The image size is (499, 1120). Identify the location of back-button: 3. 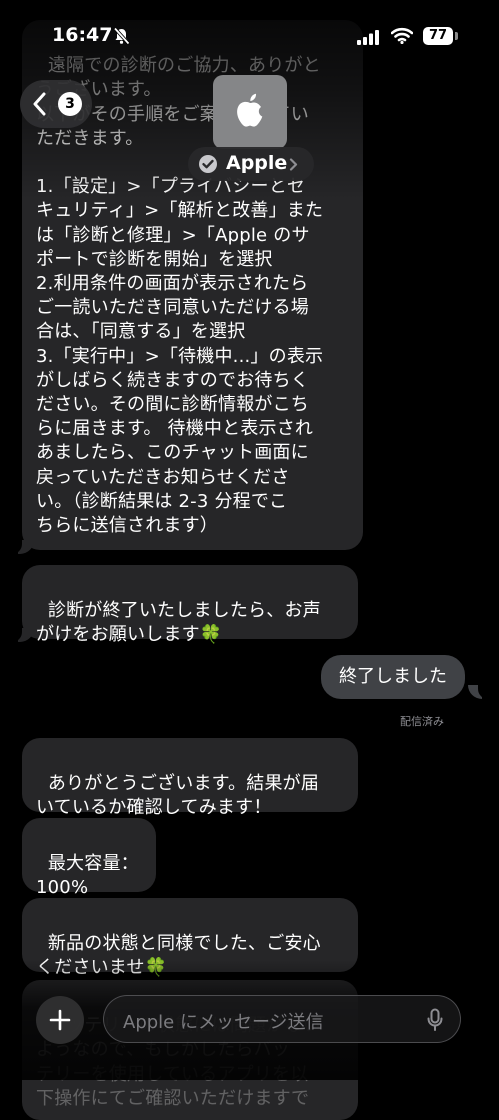
(56, 104).